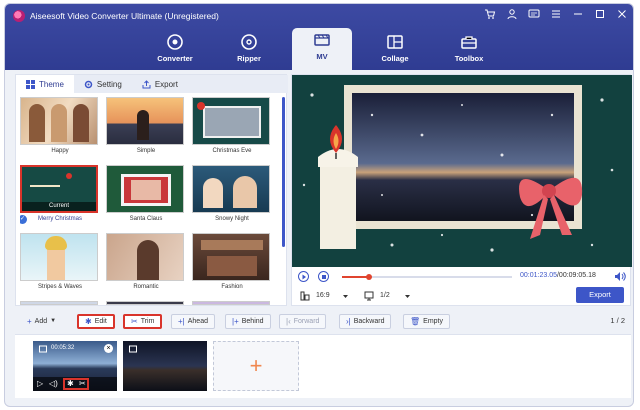  What do you see at coordinates (288, 321) in the screenshot?
I see `forward-icon: |‹` at bounding box center [288, 321].